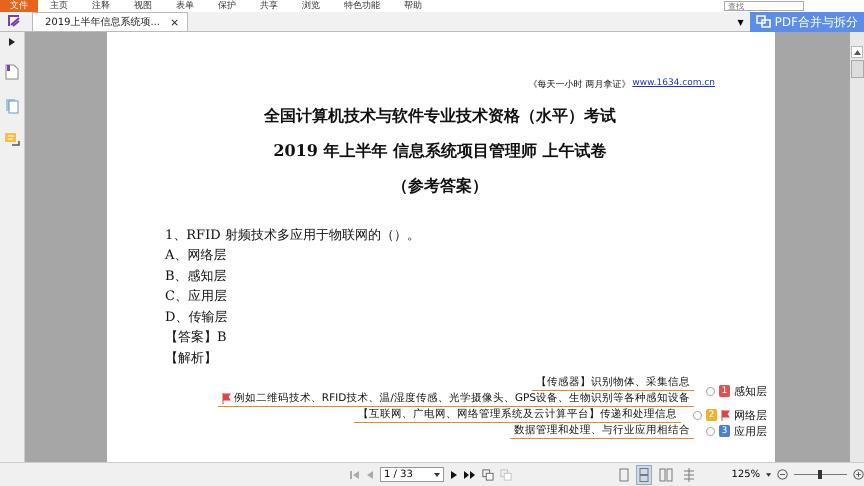 The width and height of the screenshot is (864, 486). I want to click on answer-option: B、感知层, so click(440, 276).